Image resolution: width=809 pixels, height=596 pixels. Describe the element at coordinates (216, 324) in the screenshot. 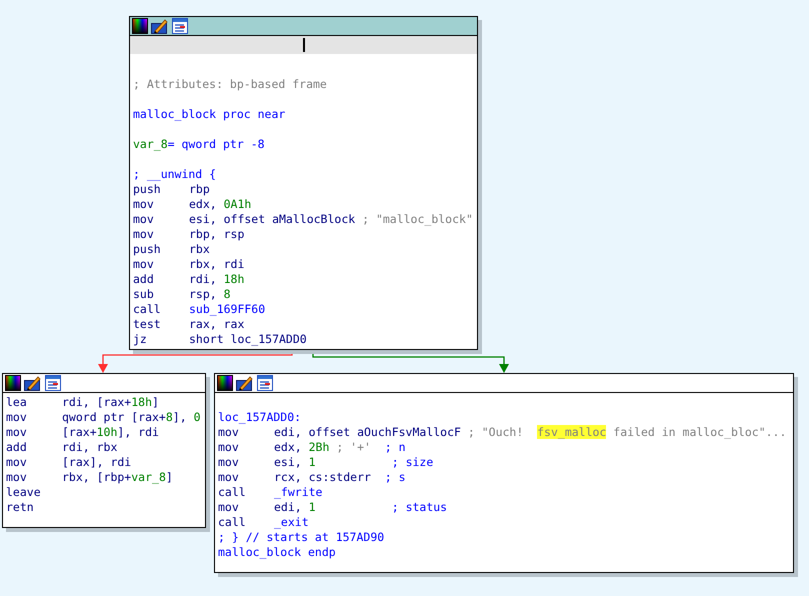

I see `asm-operands: rax, rax` at that location.